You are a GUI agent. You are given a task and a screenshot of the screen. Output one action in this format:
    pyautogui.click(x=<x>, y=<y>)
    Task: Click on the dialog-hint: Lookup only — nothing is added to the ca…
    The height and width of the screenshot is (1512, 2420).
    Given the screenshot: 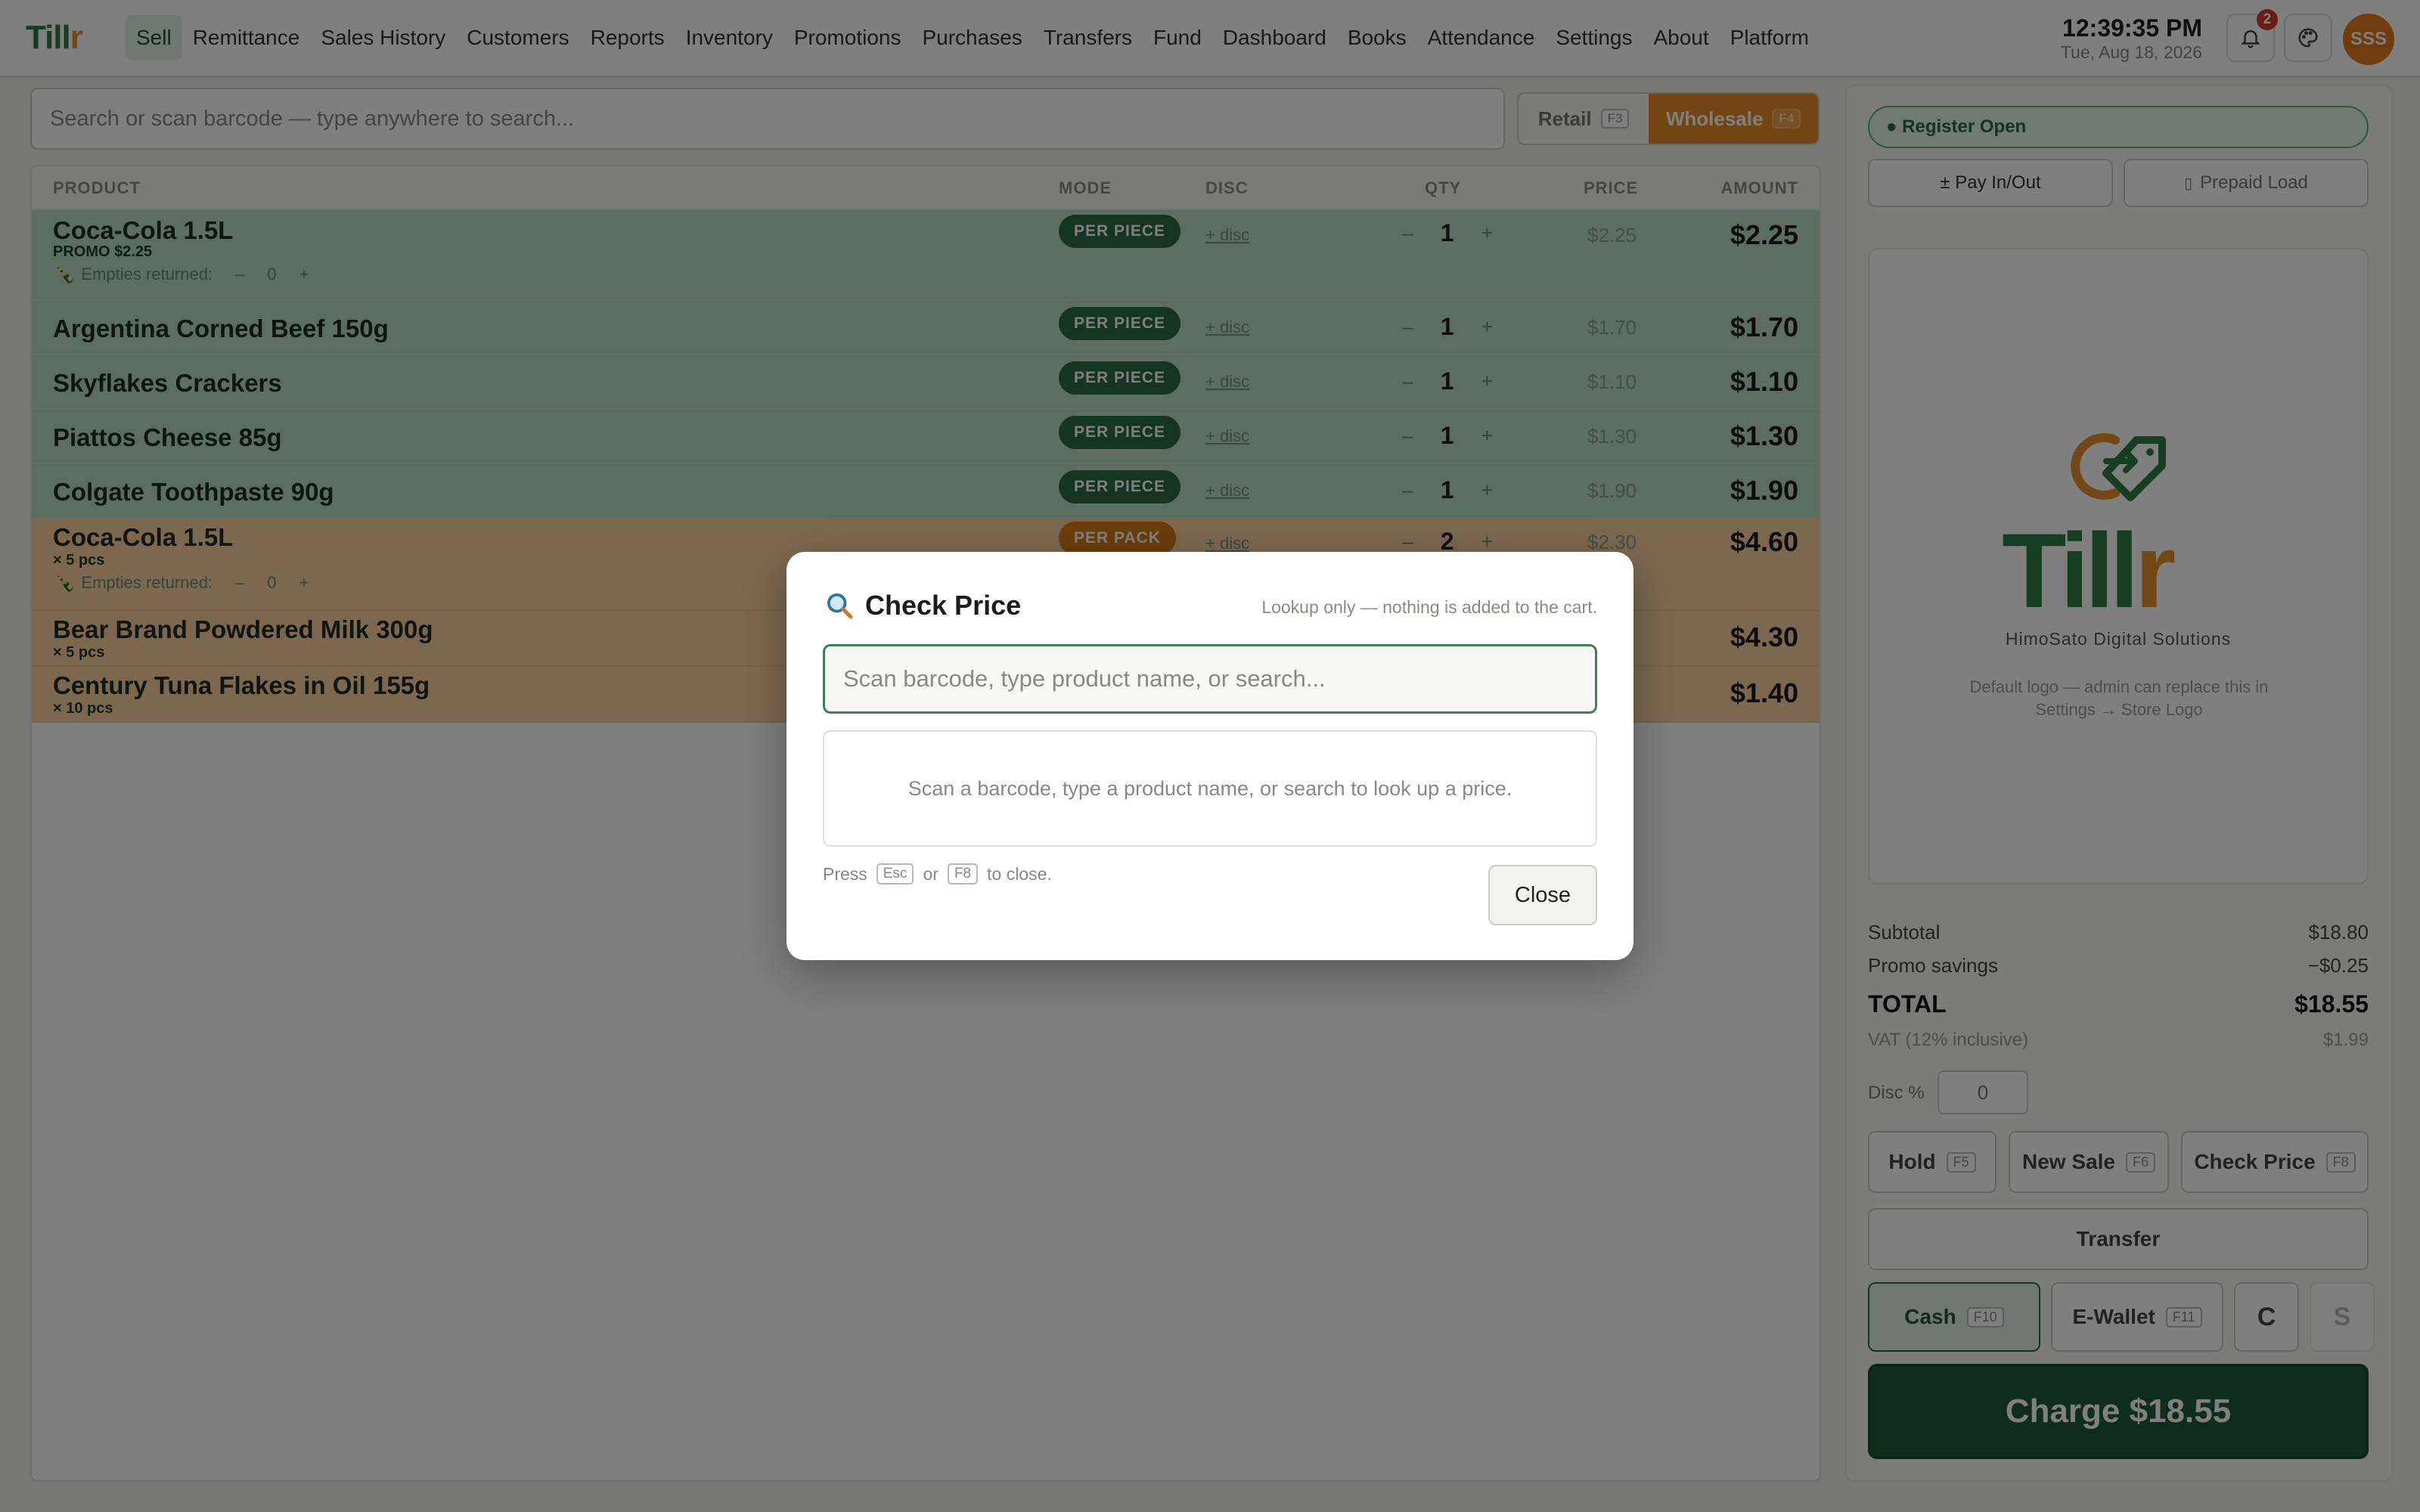 What is the action you would take?
    pyautogui.click(x=1429, y=607)
    